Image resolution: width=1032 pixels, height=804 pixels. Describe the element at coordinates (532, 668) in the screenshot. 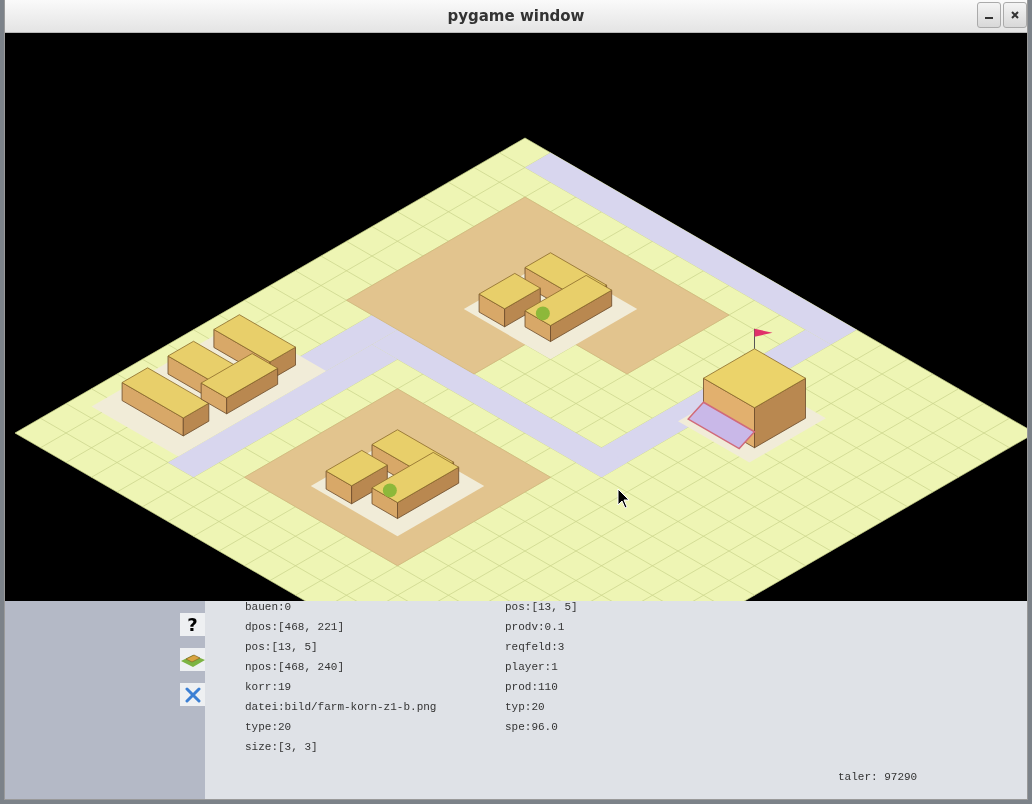

I see `info-text: player:1` at that location.